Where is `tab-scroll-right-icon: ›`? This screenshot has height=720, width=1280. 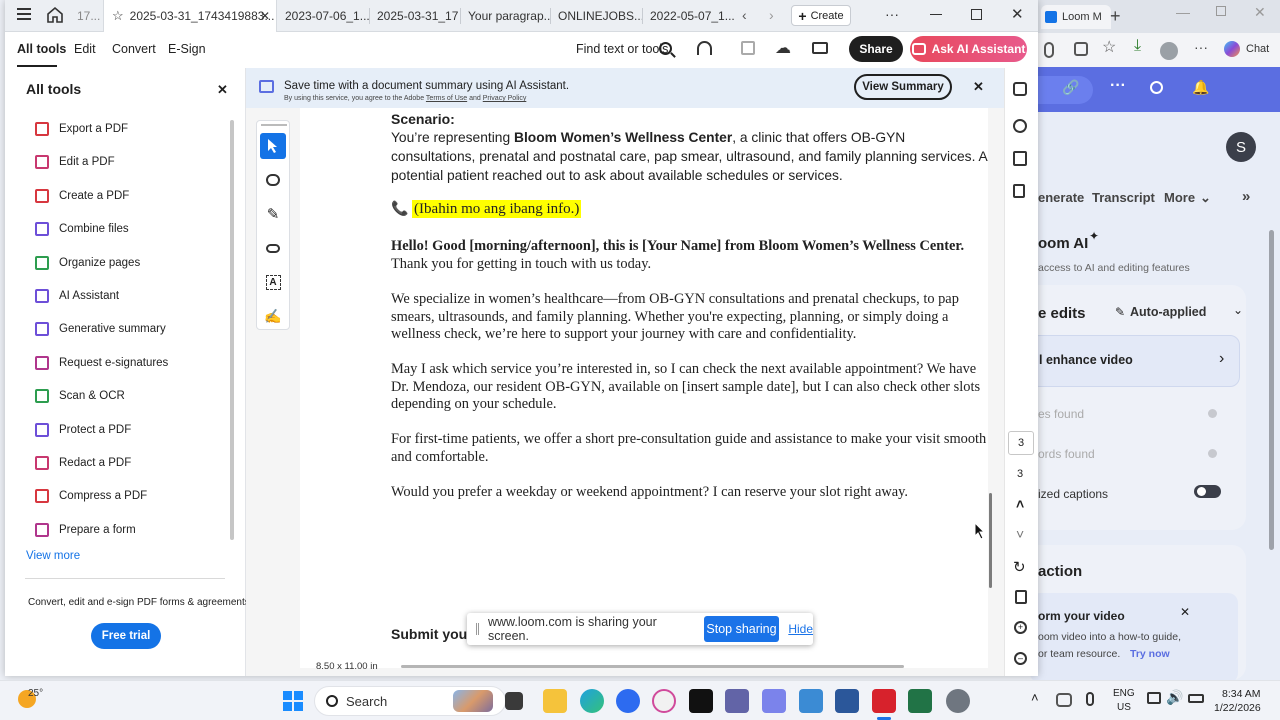
tab-scroll-right-icon: › is located at coordinates (771, 15).